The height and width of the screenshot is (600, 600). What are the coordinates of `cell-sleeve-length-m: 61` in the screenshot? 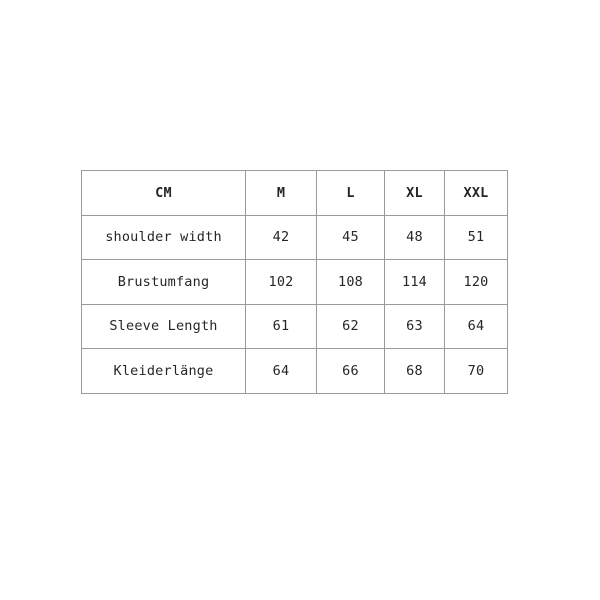 It's located at (281, 326).